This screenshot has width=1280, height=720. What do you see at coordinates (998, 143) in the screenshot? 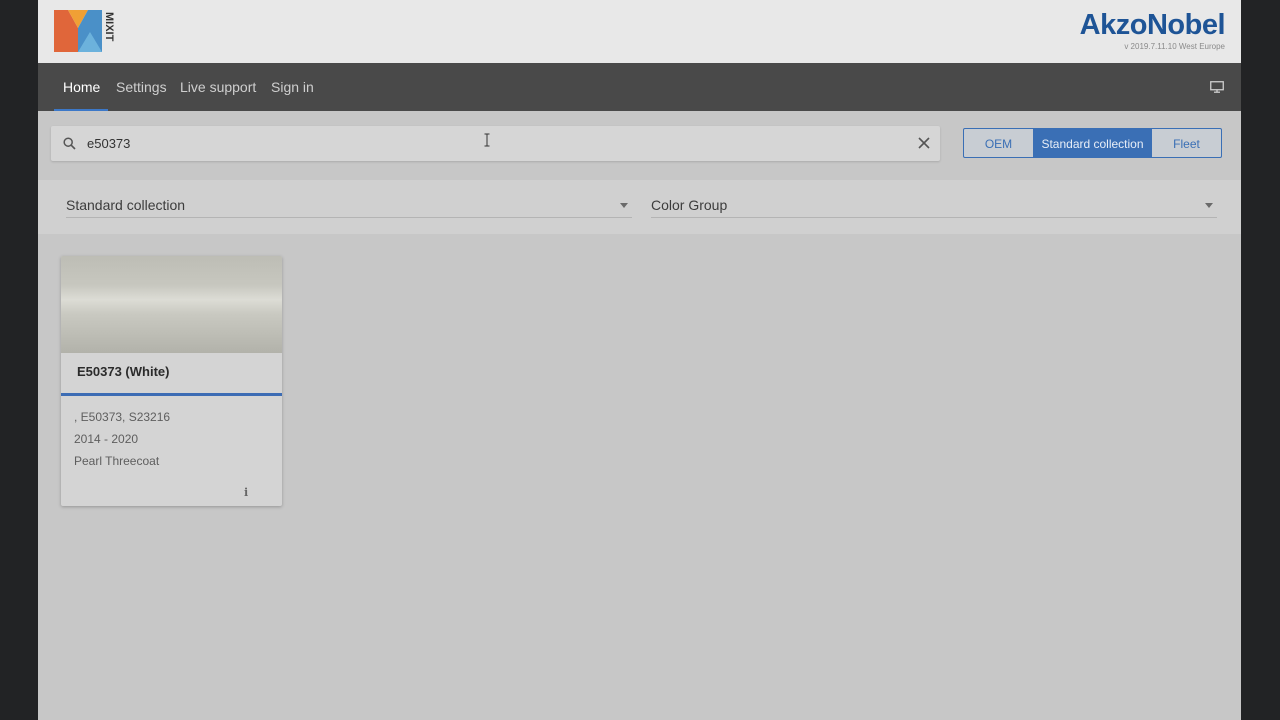
I see `toggle-oem: OEM` at bounding box center [998, 143].